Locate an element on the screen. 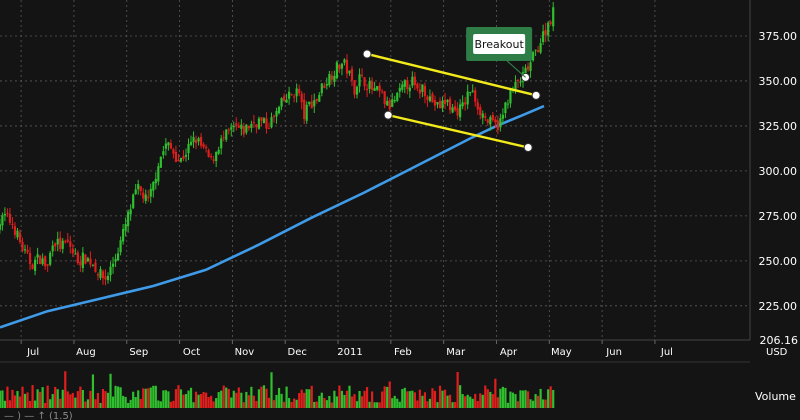 This screenshot has height=420, width=800. month-tick-label: Feb is located at coordinates (403, 352).